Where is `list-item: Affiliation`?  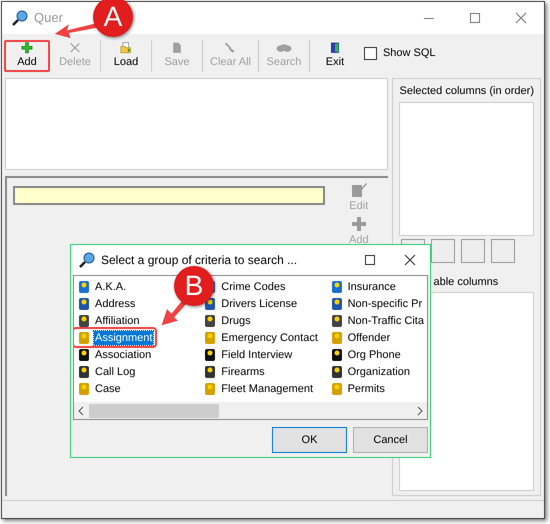
list-item: Affiliation is located at coordinates (117, 321).